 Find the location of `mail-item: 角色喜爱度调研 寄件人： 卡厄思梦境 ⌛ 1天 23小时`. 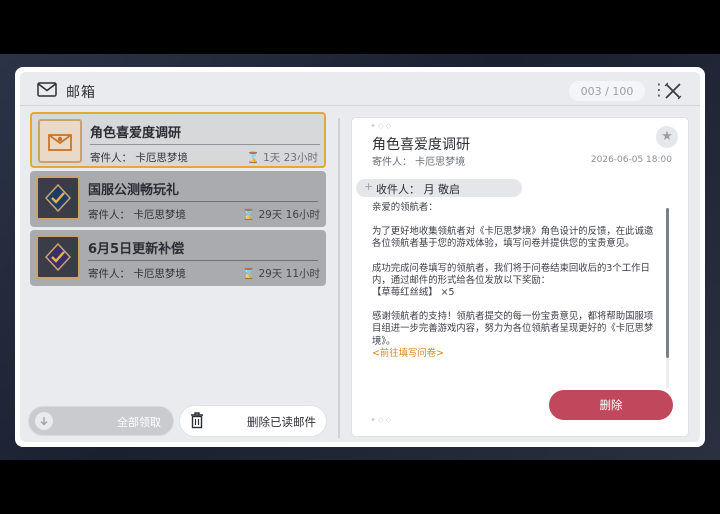

mail-item: 角色喜爱度调研 寄件人： 卡厄思梦境 ⌛ 1天 23小时 is located at coordinates (178, 140).